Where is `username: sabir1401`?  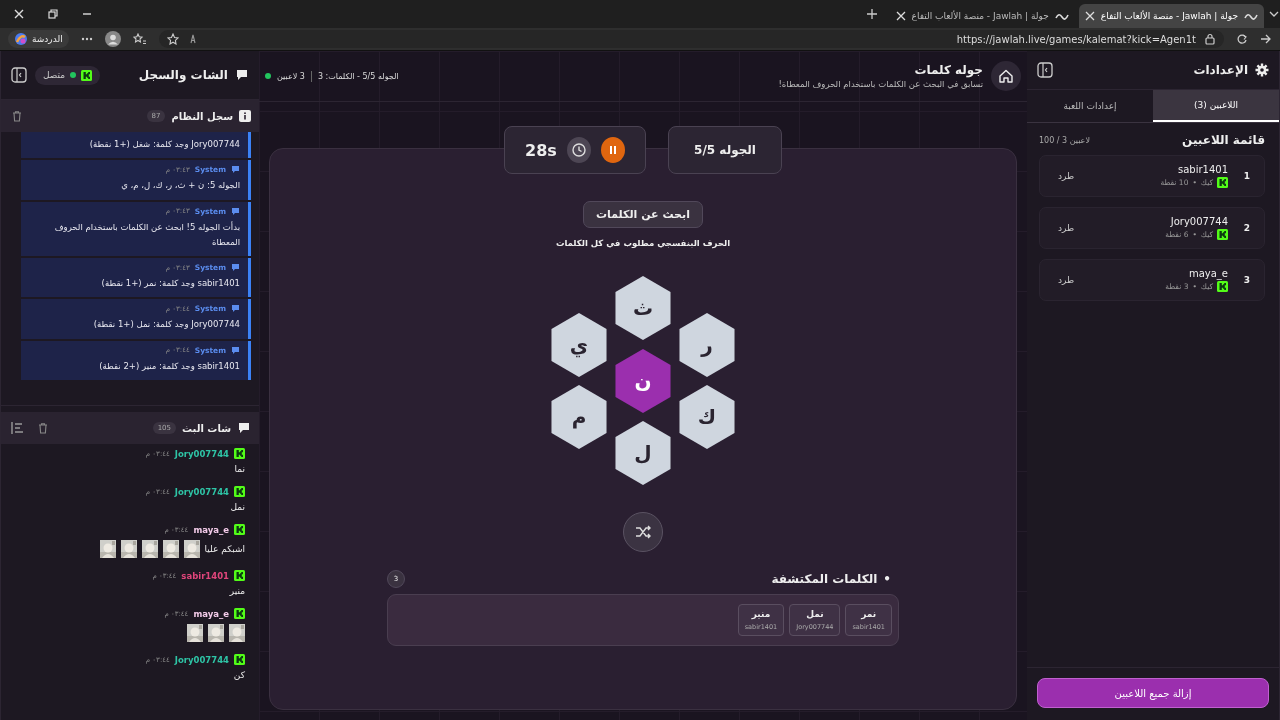
username: sabir1401 is located at coordinates (205, 575).